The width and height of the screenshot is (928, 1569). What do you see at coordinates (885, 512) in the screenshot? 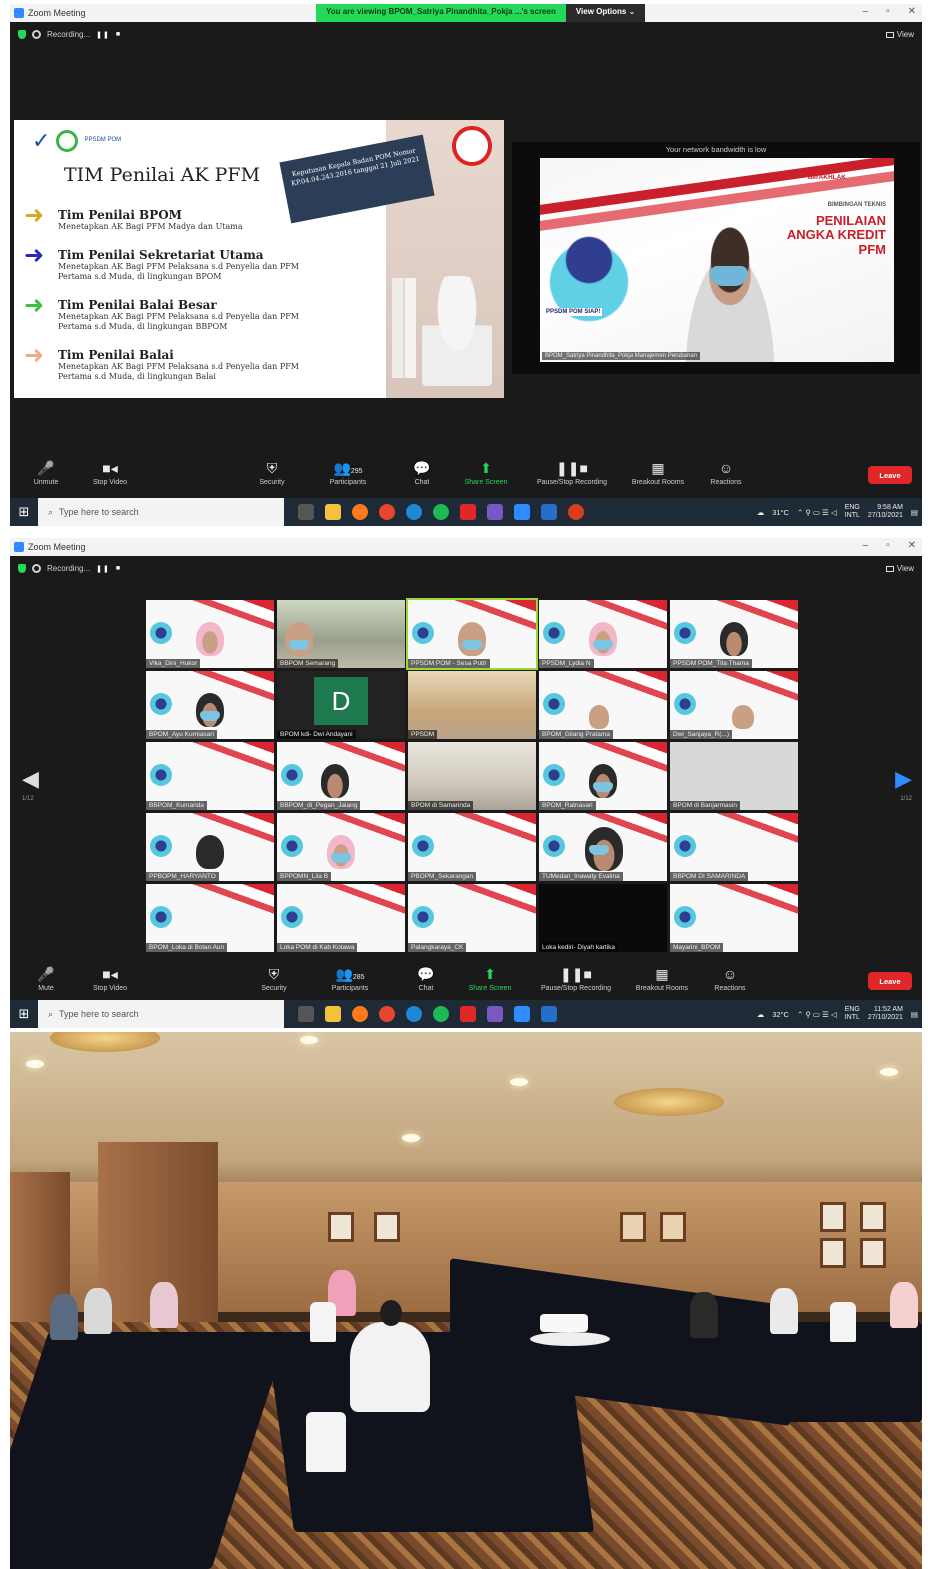
I see `taskbar-clock: 9:58 AM 27/10/2021` at bounding box center [885, 512].